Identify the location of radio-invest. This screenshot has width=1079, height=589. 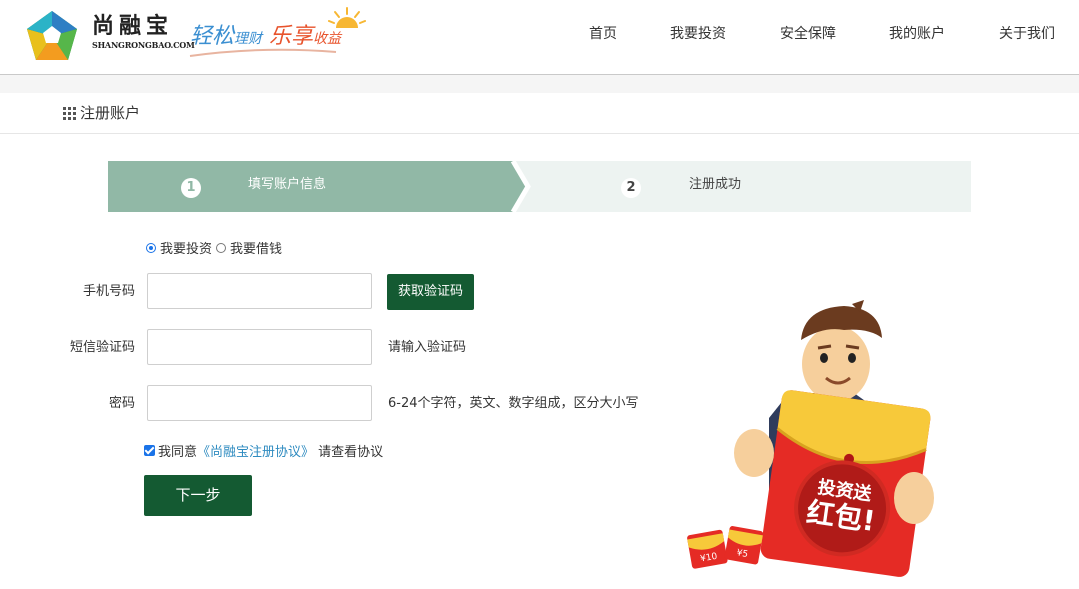
(151, 247).